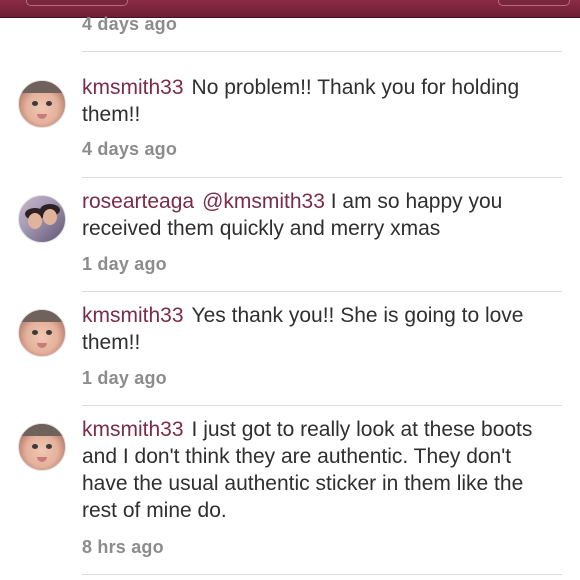 The height and width of the screenshot is (580, 580). Describe the element at coordinates (123, 547) in the screenshot. I see `comment-timestamp: 8 hrs ago` at that location.